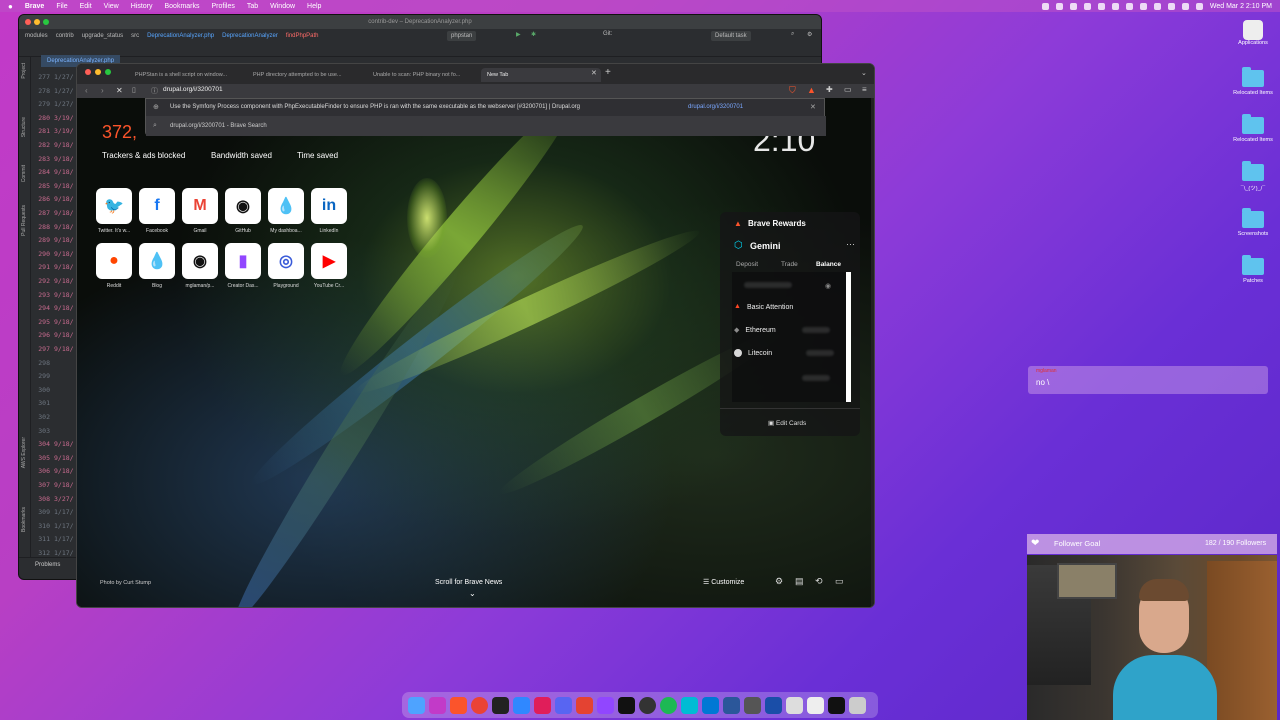 The height and width of the screenshot is (720, 1280). I want to click on menu-bookmarks: Bookmarks, so click(181, 6).